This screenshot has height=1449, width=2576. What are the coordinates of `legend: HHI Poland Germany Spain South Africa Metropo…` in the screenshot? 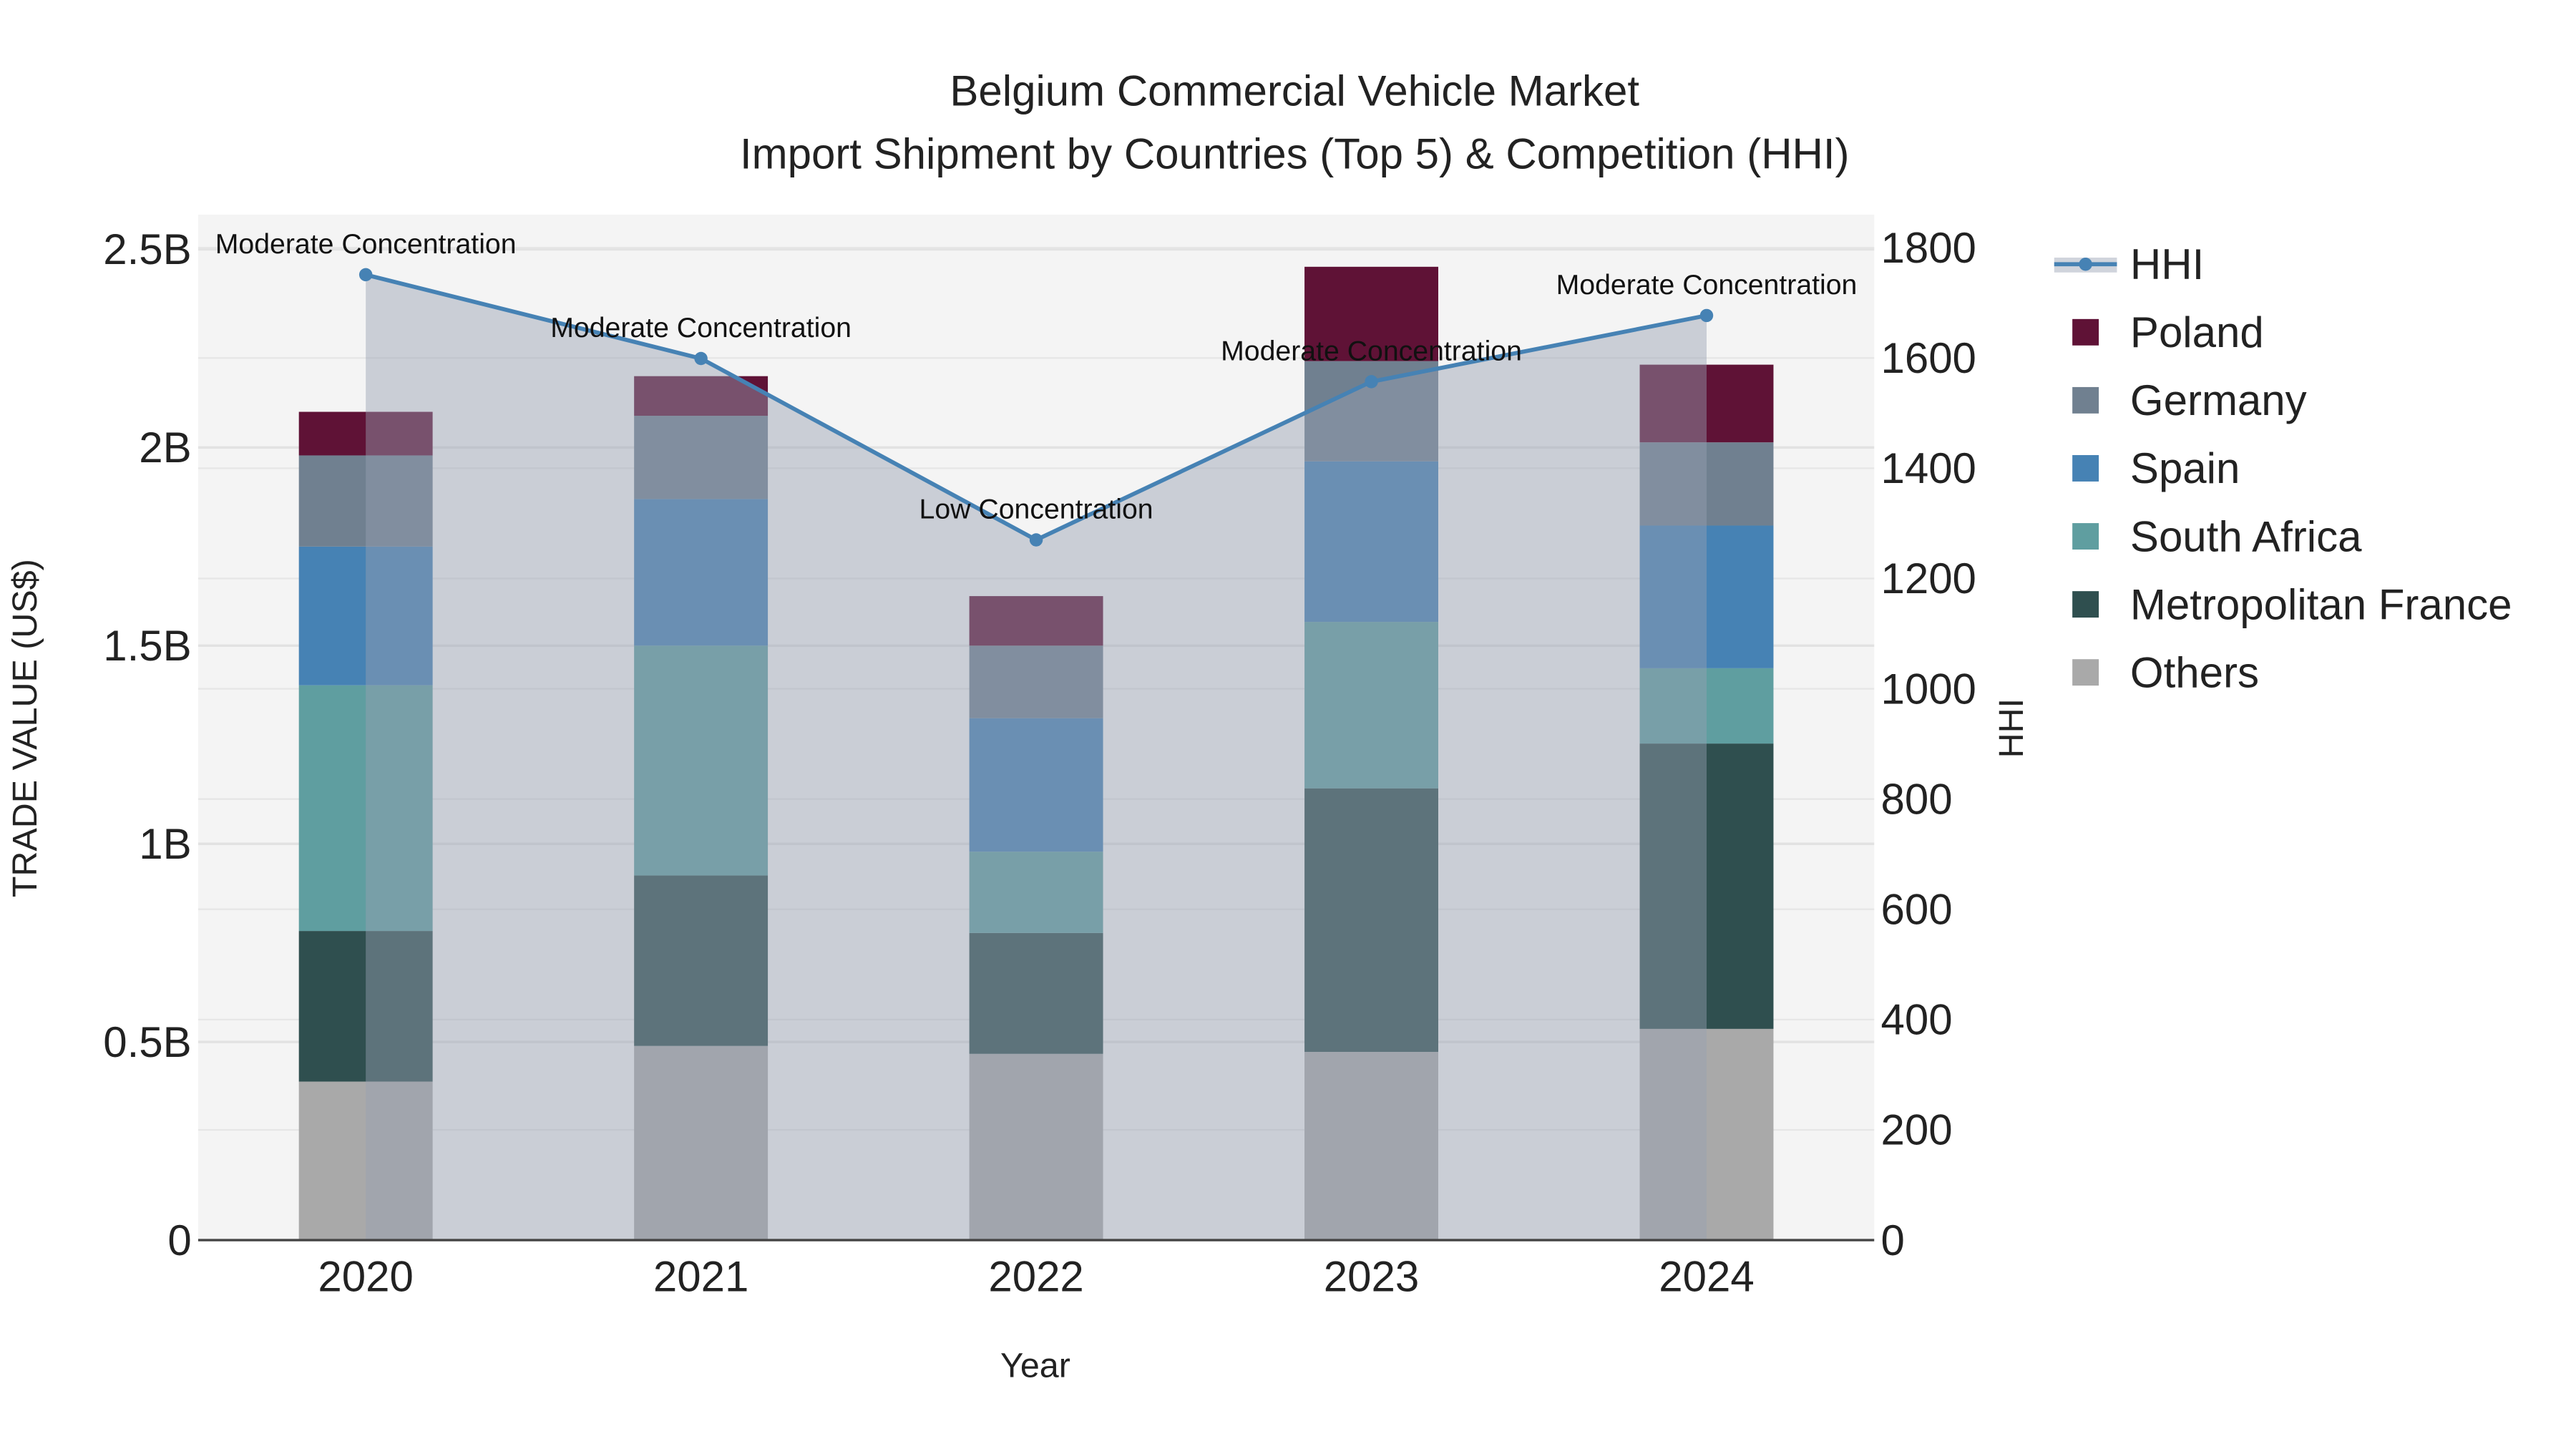 It's located at (2283, 468).